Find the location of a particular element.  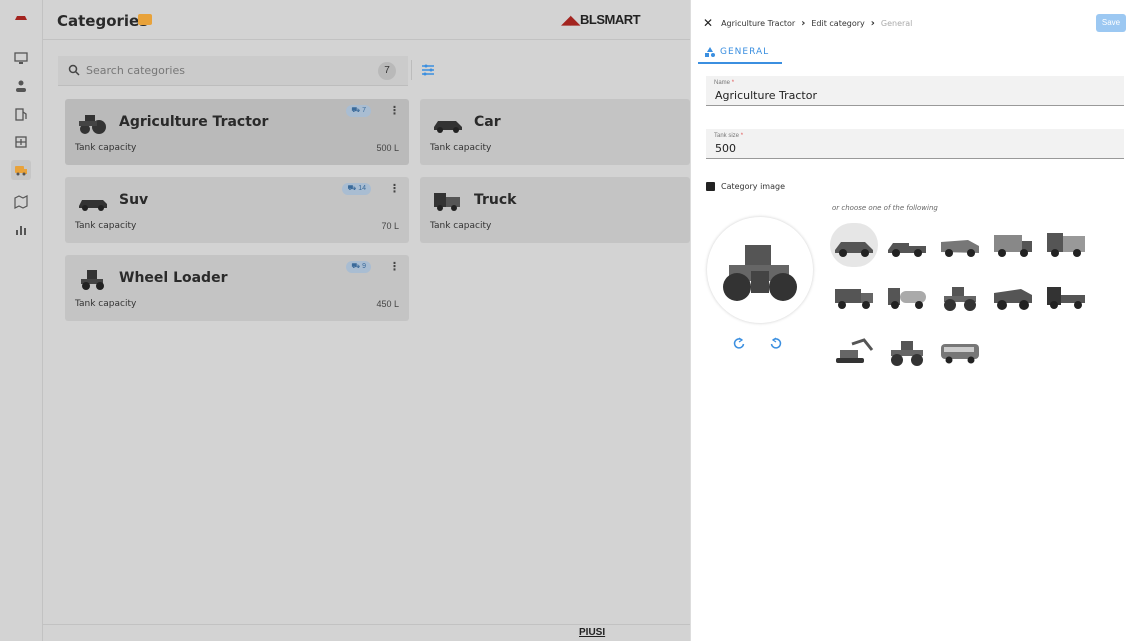

vehicle-count-chip: ⛟ 7 is located at coordinates (358, 111).